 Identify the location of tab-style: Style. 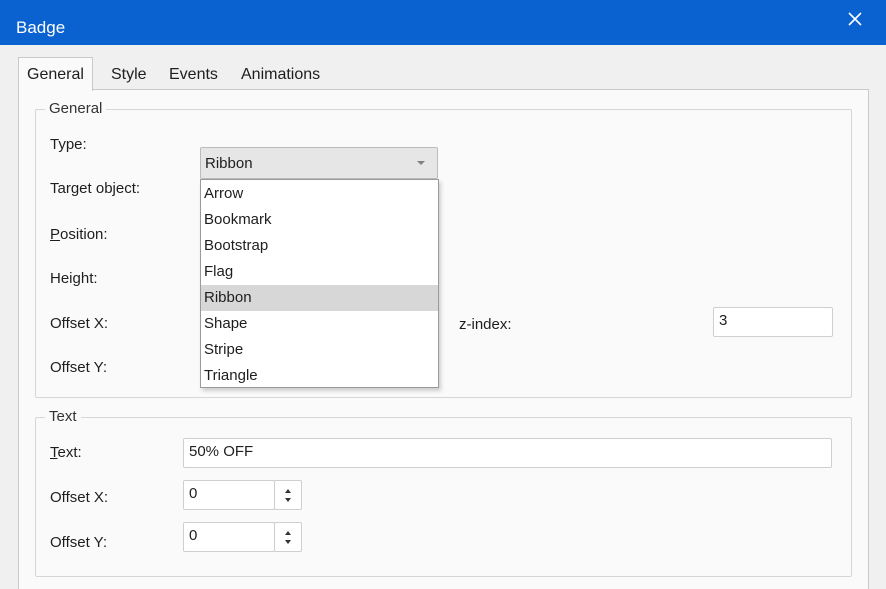
(129, 74).